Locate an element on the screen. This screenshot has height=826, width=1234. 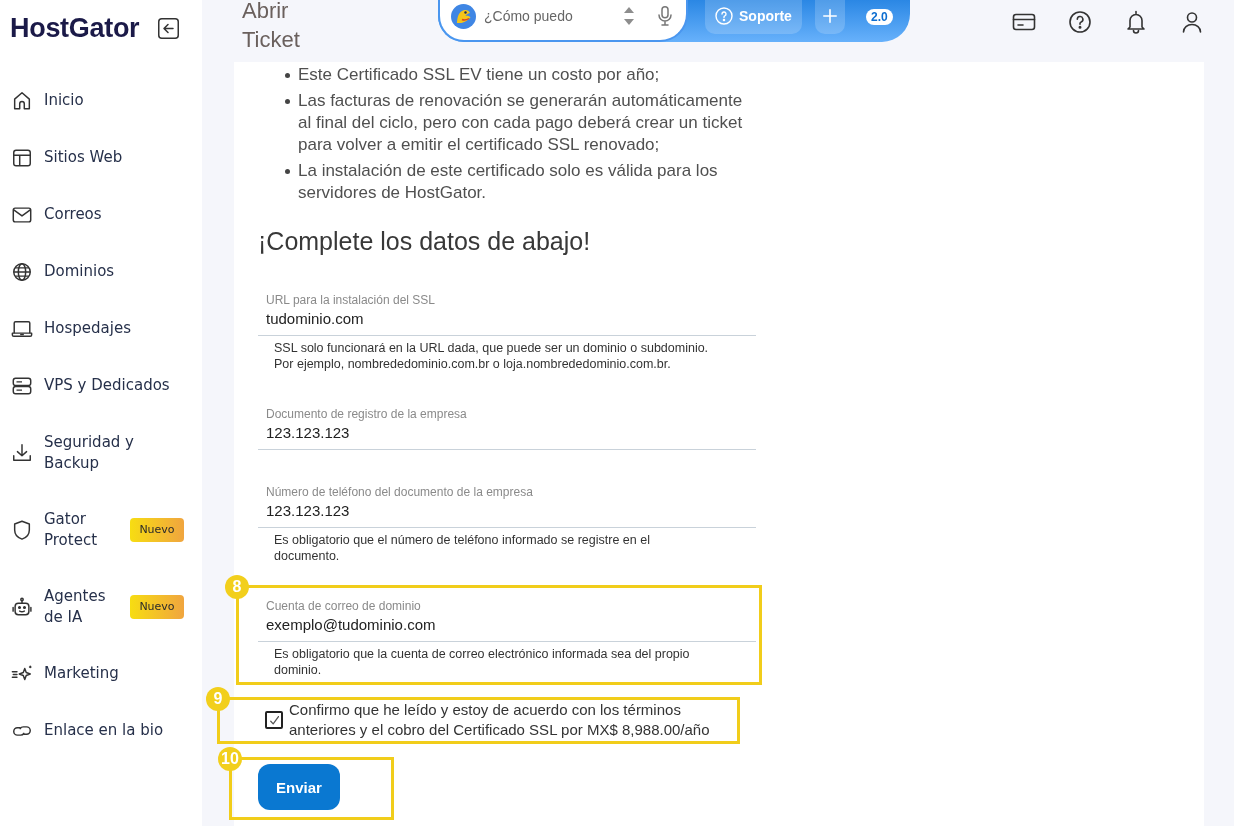
bullet-text: Las facturas de renovación se generarán automáticamente al final del ciclo, pero con cada pago deberá crear un ticket para volver a emitir el certificado SSL renovado; is located at coordinates (521, 123).